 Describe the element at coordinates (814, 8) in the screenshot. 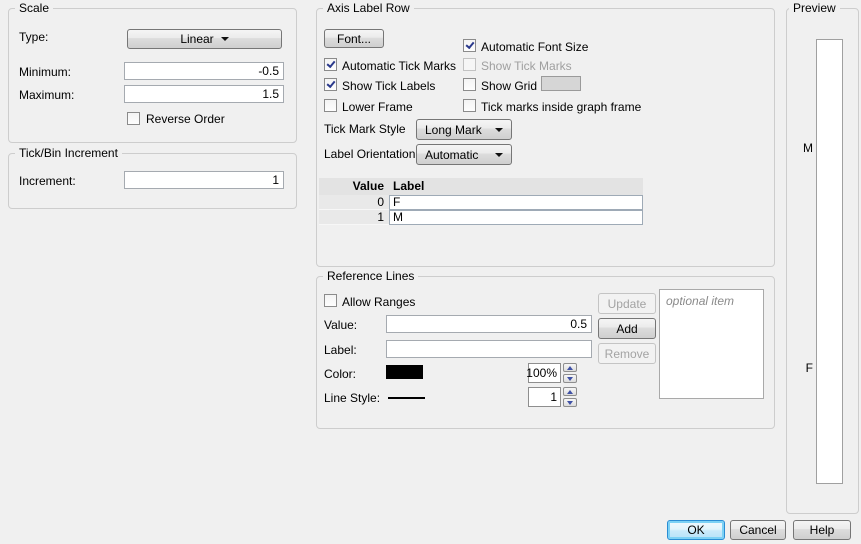

I see `preview-title: Preview` at that location.